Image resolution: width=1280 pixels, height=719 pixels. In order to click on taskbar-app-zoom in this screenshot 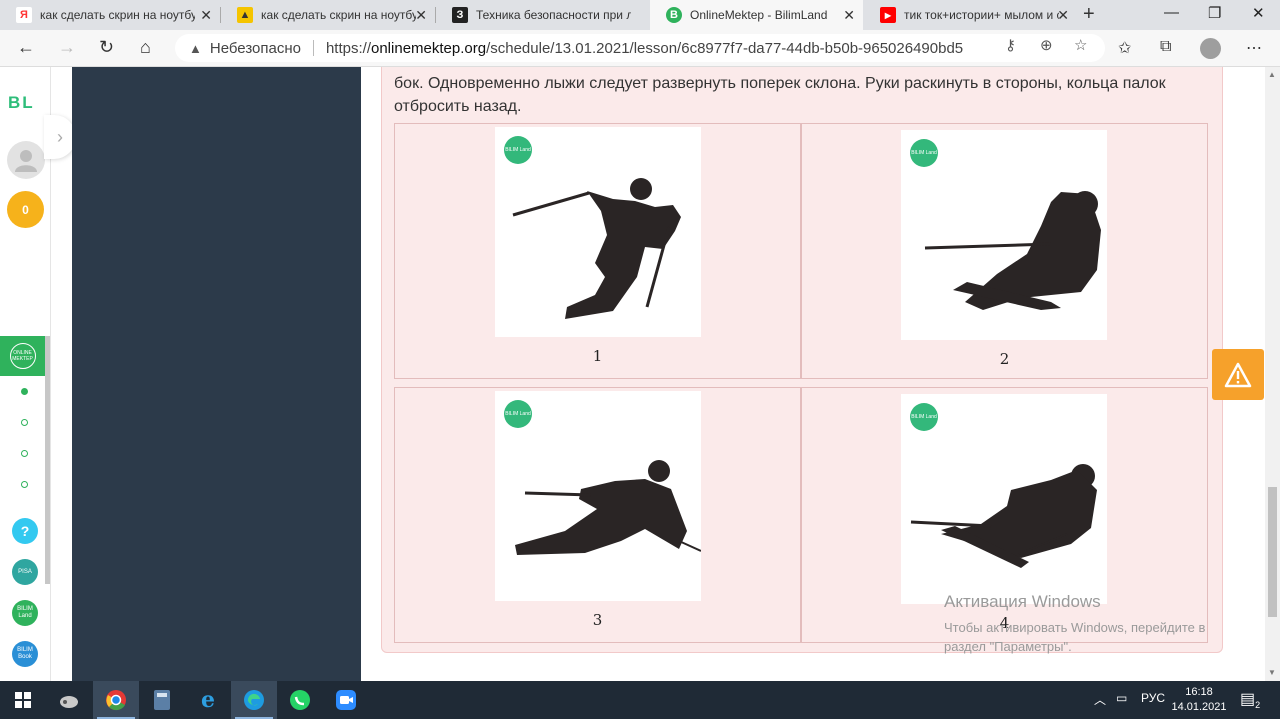, I will do `click(346, 700)`.